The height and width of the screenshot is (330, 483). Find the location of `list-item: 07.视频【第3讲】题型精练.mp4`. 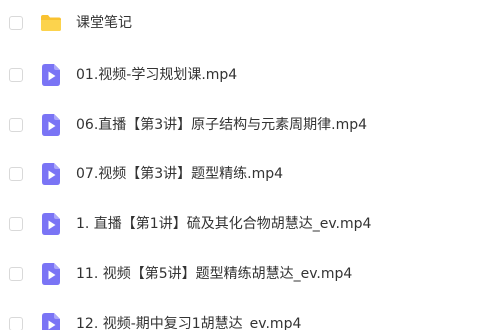

list-item: 07.视频【第3讲】题型精练.mp4 is located at coordinates (241, 174).